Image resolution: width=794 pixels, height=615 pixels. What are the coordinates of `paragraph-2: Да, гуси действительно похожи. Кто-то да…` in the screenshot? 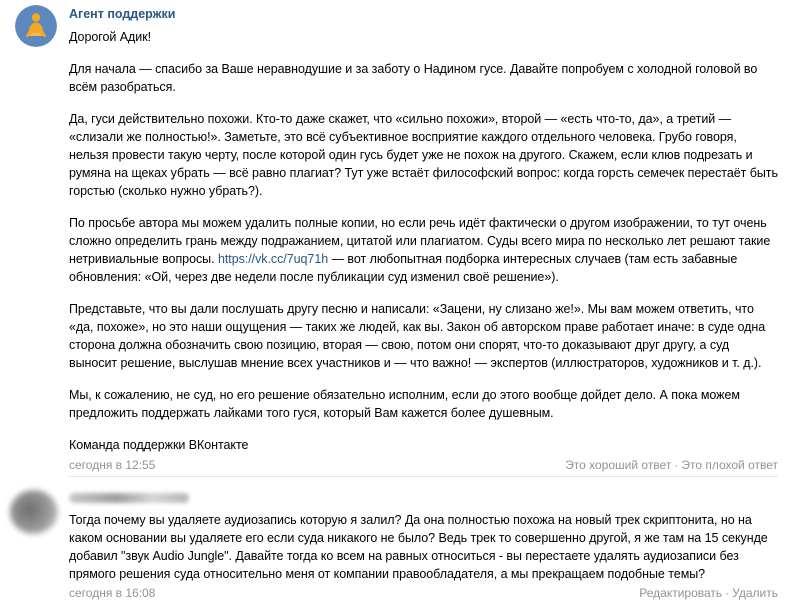 It's located at (423, 155).